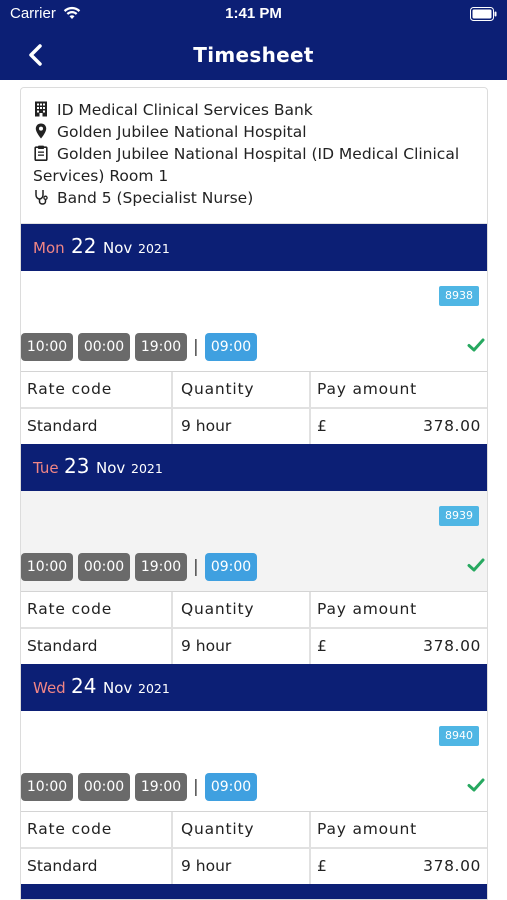  What do you see at coordinates (459, 296) in the screenshot?
I see `shift-ref-badge: 8938` at bounding box center [459, 296].